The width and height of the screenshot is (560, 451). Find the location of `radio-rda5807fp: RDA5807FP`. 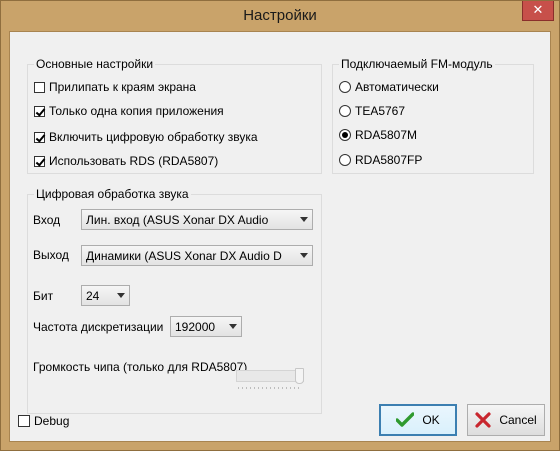

radio-rda5807fp: RDA5807FP is located at coordinates (380, 160).